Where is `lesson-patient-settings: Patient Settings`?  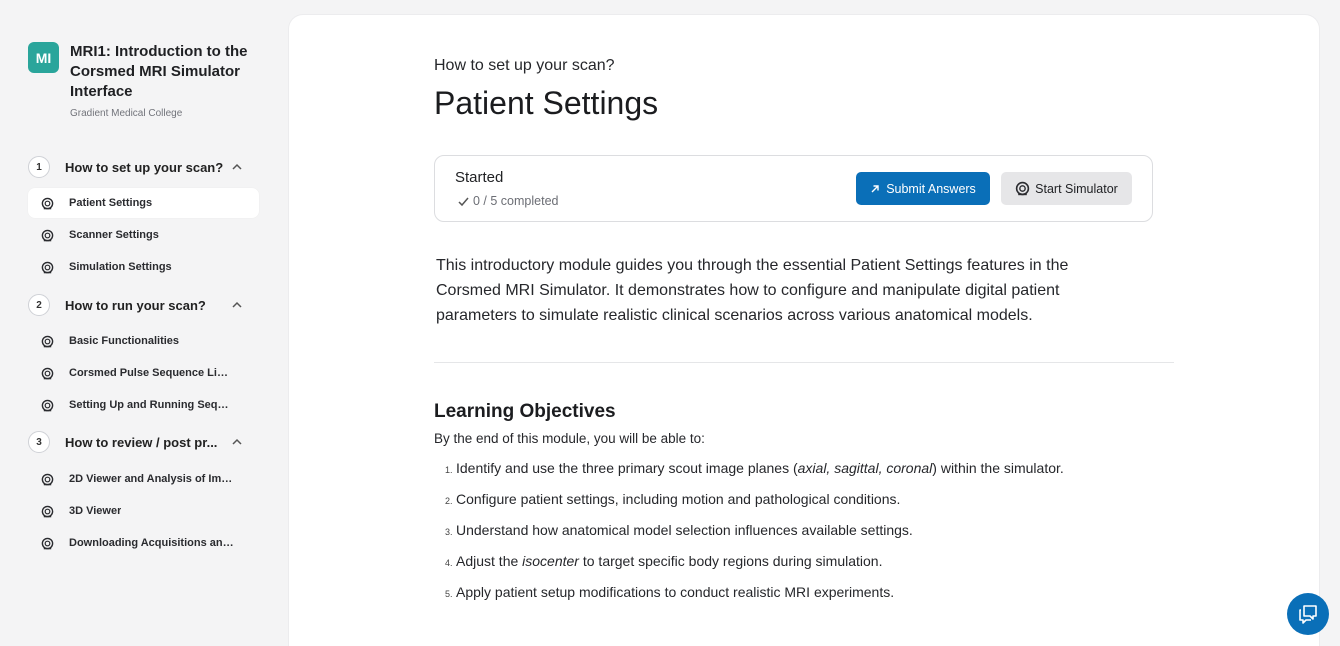 lesson-patient-settings: Patient Settings is located at coordinates (143, 203).